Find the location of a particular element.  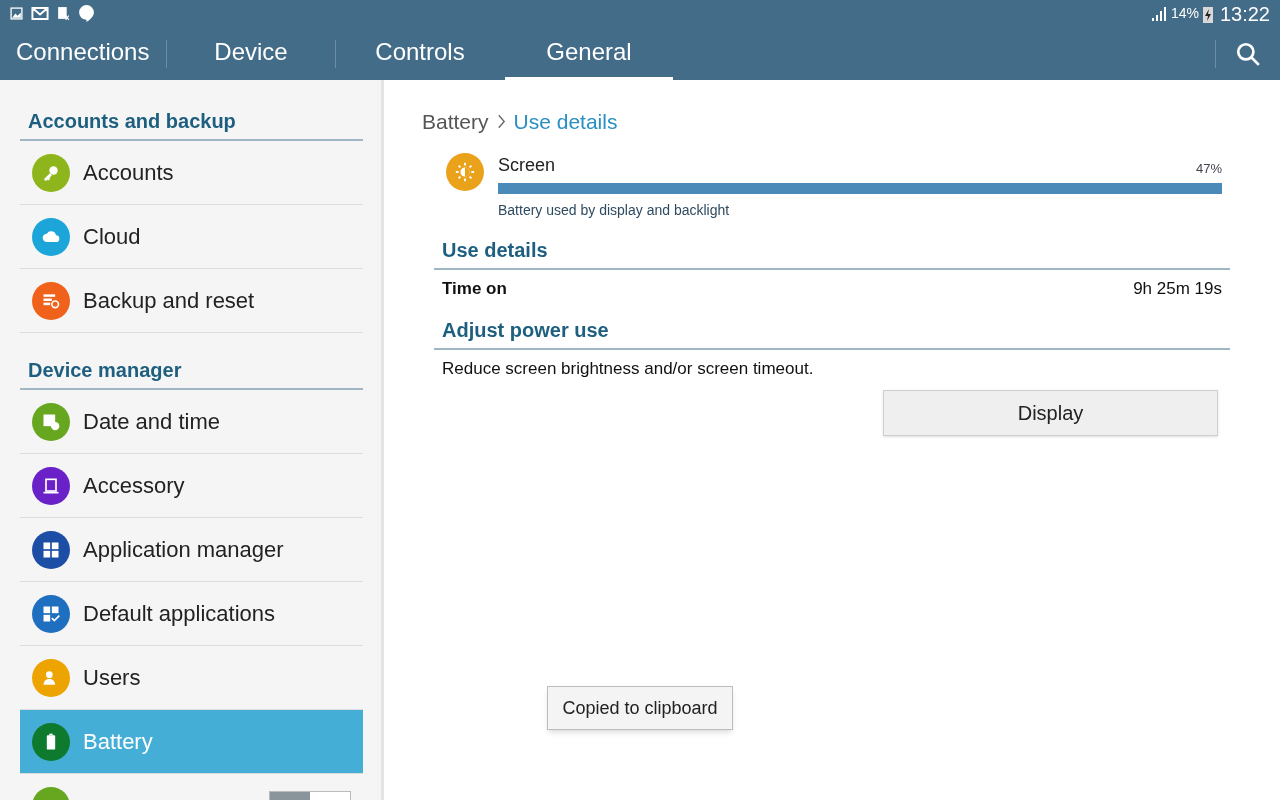

row-label: Time on is located at coordinates (474, 288).